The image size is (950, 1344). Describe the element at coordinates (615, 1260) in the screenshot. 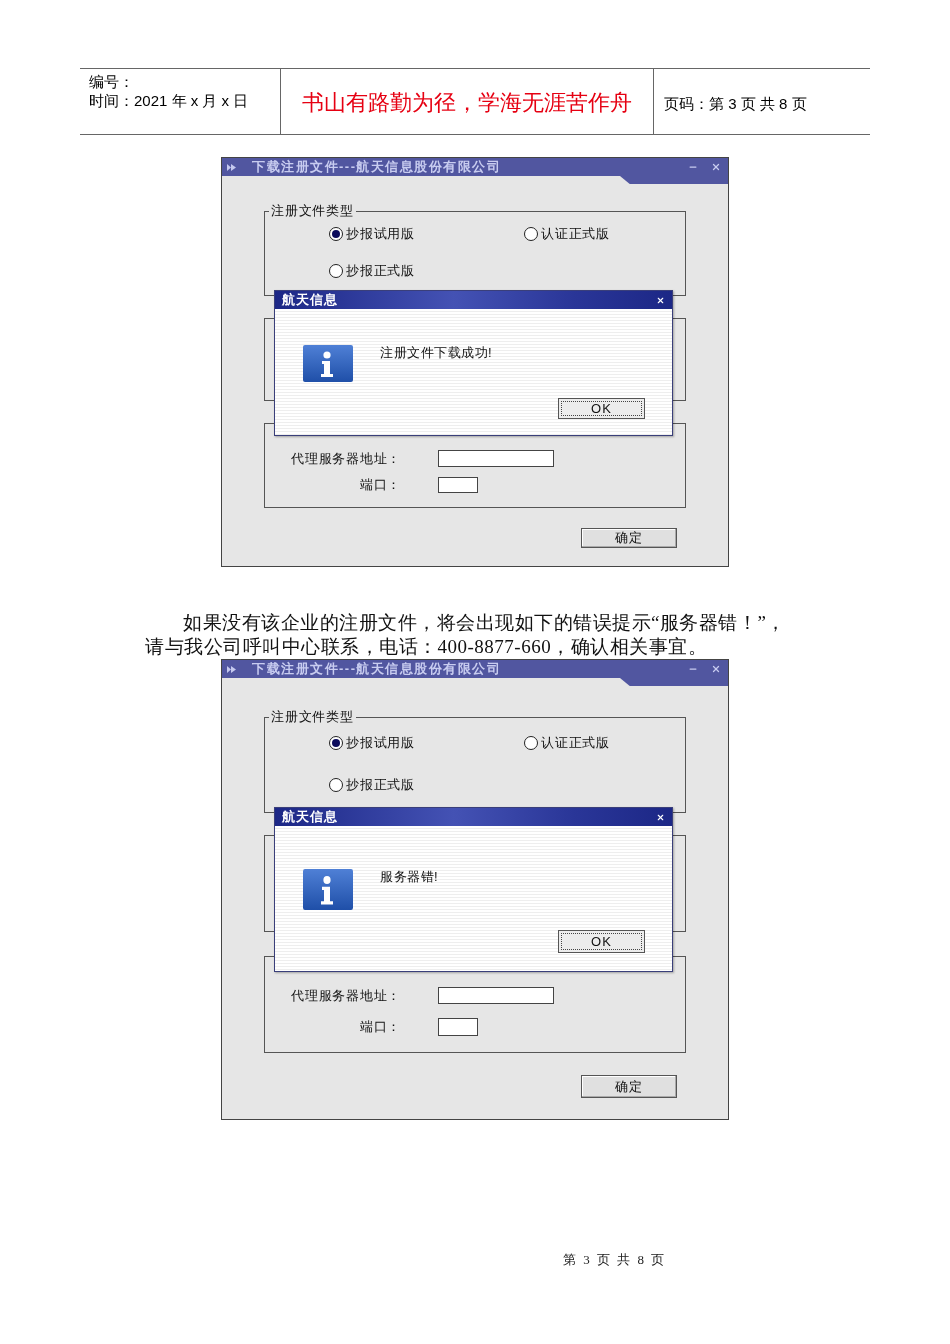

I see `page-number: 第 3 页 共 8 页` at that location.